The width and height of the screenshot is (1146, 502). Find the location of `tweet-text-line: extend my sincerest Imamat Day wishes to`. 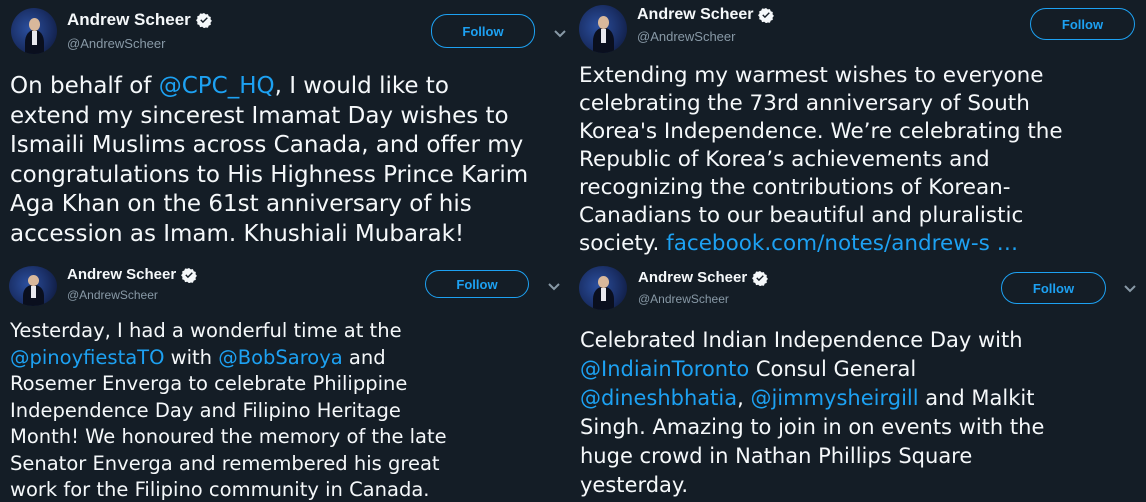

tweet-text-line: extend my sincerest Imamat Day wishes to is located at coordinates (269, 117).